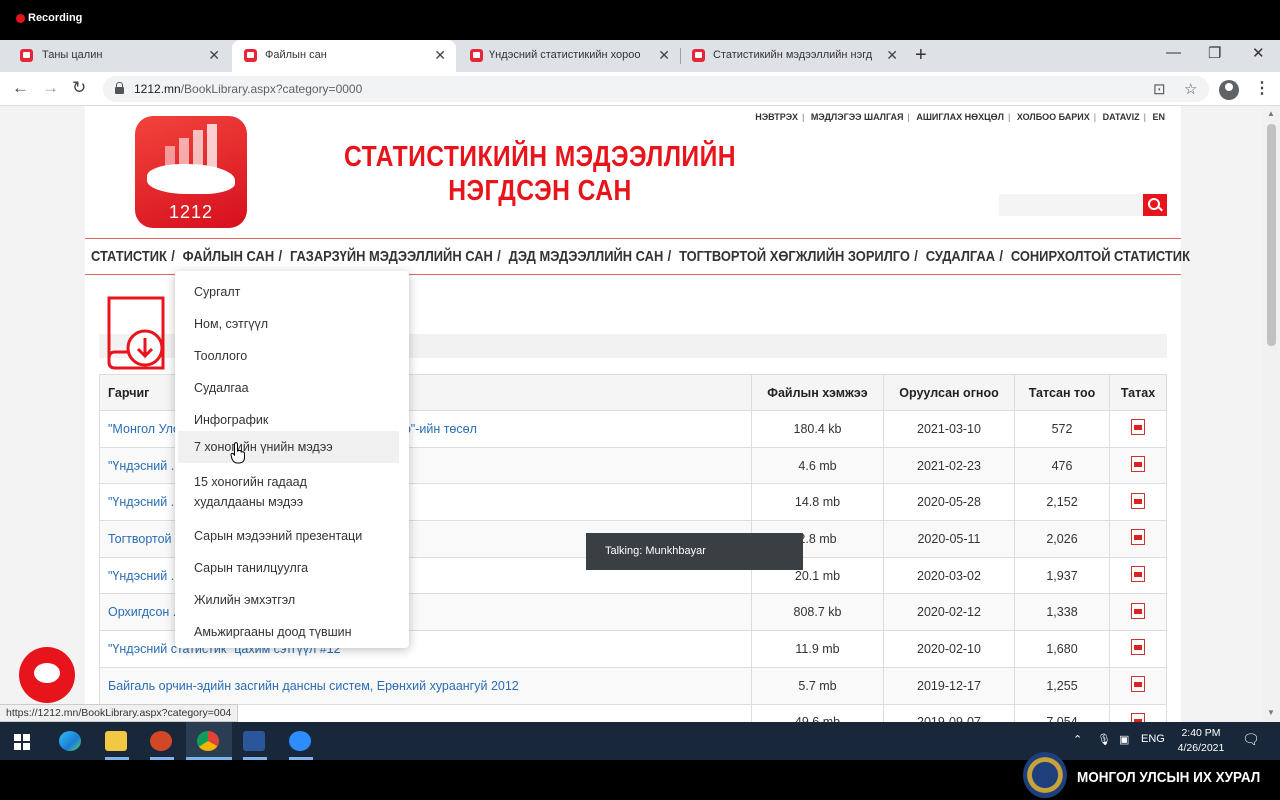  What do you see at coordinates (288, 292) in the screenshot?
I see `menu-item-training: Сургалт` at bounding box center [288, 292].